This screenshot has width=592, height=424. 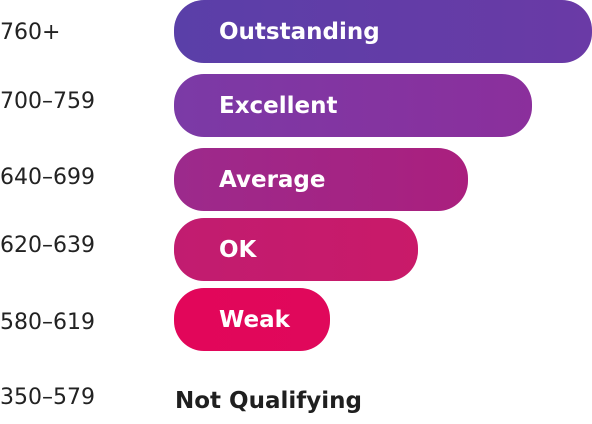 What do you see at coordinates (353, 105) in the screenshot?
I see `tier-bar-excellent: Excellent` at bounding box center [353, 105].